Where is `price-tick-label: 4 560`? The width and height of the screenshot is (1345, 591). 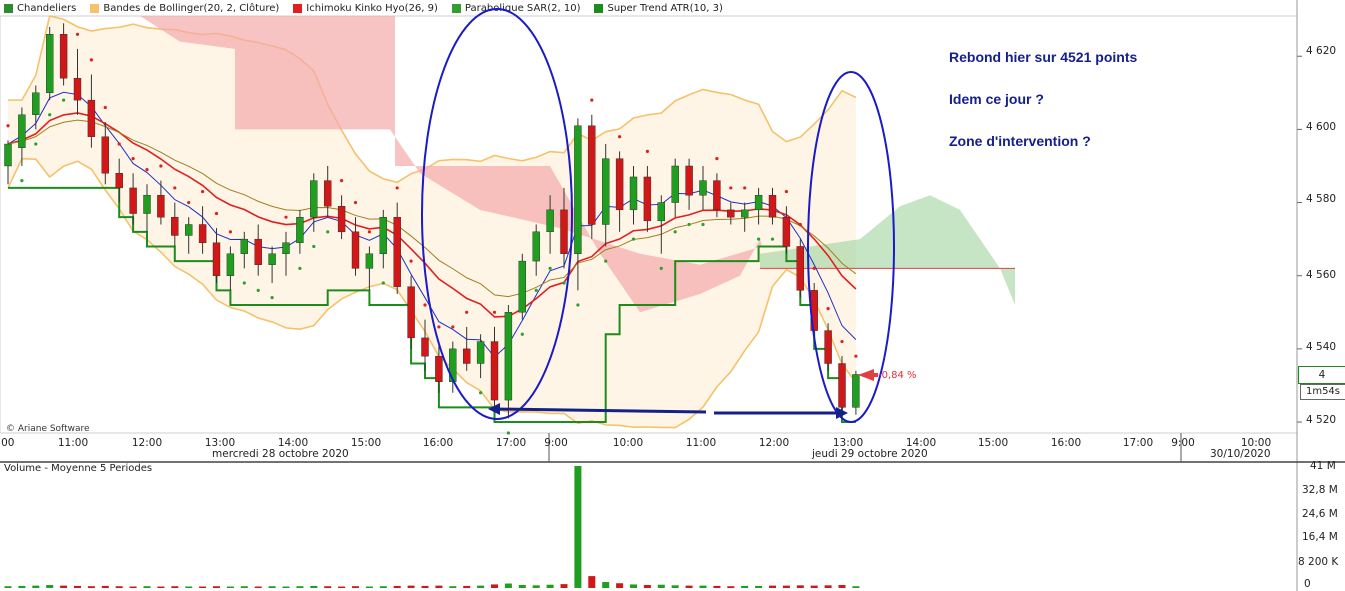 price-tick-label: 4 560 is located at coordinates (1321, 275).